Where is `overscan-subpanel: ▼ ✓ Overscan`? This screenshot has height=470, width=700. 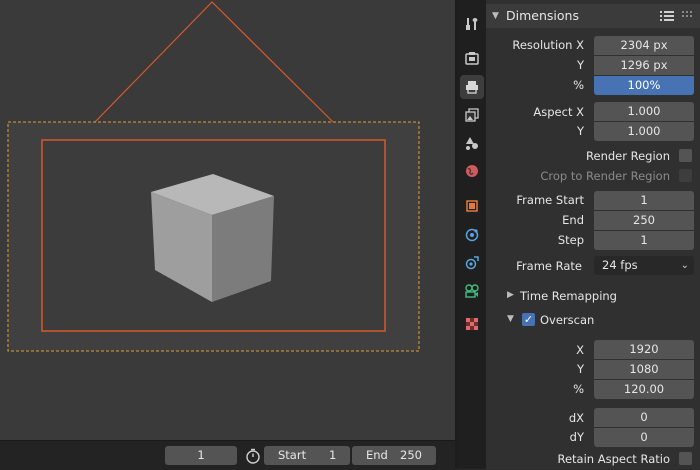 overscan-subpanel: ▼ ✓ Overscan is located at coordinates (593, 320).